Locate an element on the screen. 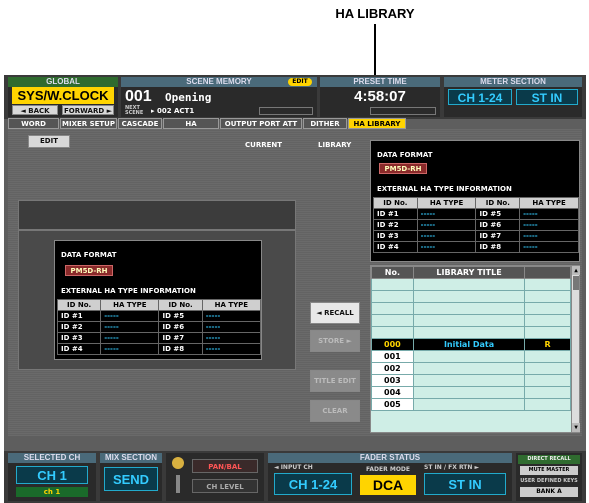 This screenshot has height=503, width=589. table-row: ID #4 ----- ID #8 ----- is located at coordinates (159, 349).